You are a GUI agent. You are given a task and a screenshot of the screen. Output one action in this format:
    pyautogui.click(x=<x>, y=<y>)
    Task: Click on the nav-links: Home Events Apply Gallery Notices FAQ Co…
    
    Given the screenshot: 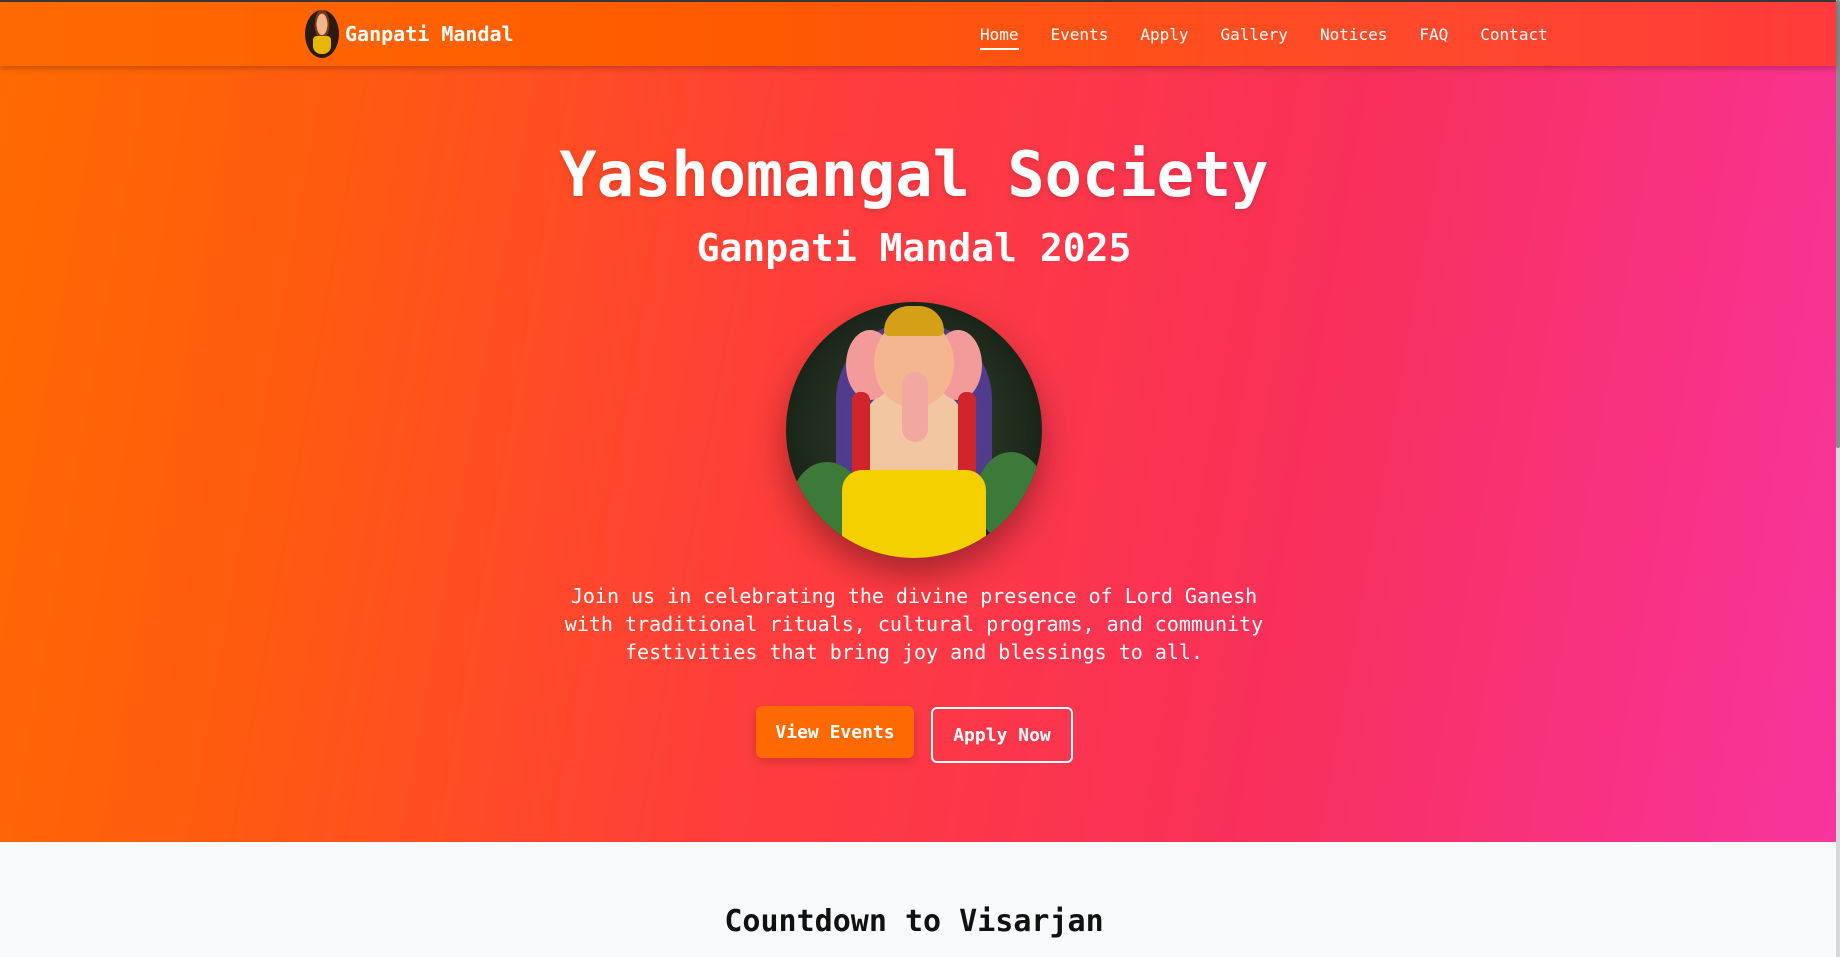 What is the action you would take?
    pyautogui.click(x=1280, y=34)
    